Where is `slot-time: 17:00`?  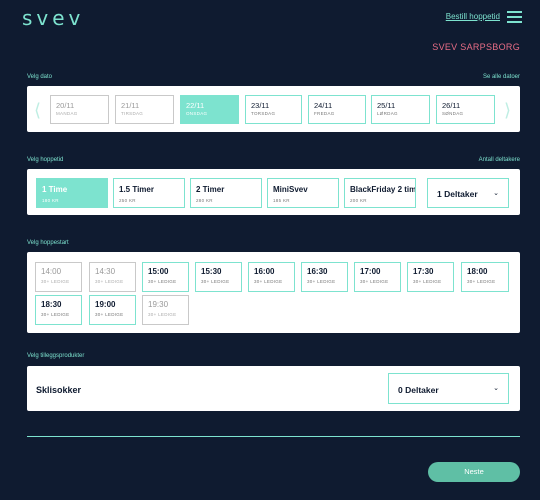
slot-time: 17:00 is located at coordinates (370, 271).